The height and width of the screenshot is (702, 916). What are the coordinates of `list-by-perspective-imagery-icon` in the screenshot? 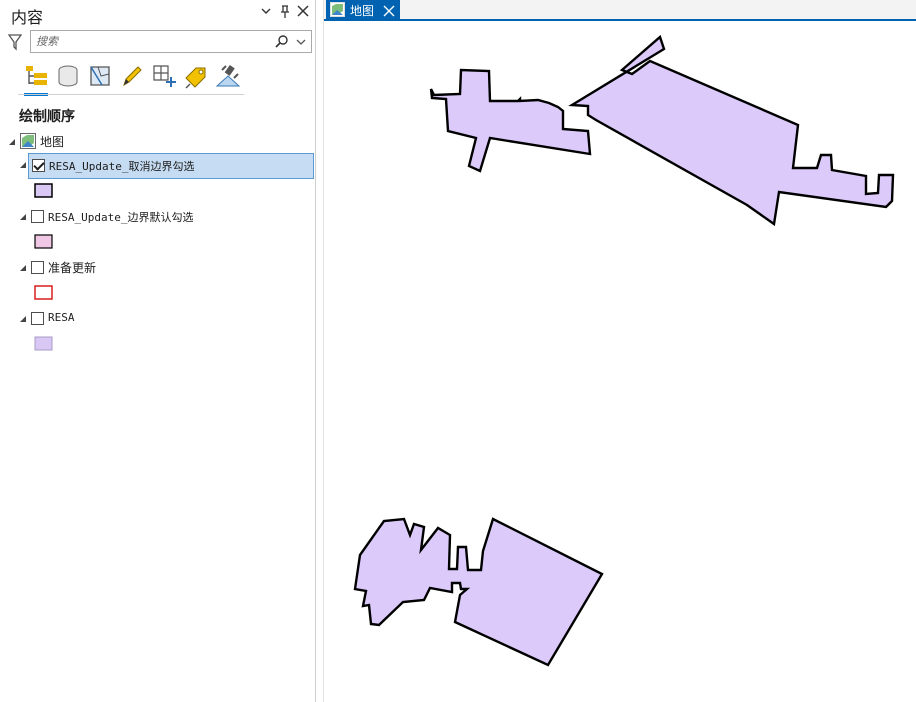 It's located at (228, 76).